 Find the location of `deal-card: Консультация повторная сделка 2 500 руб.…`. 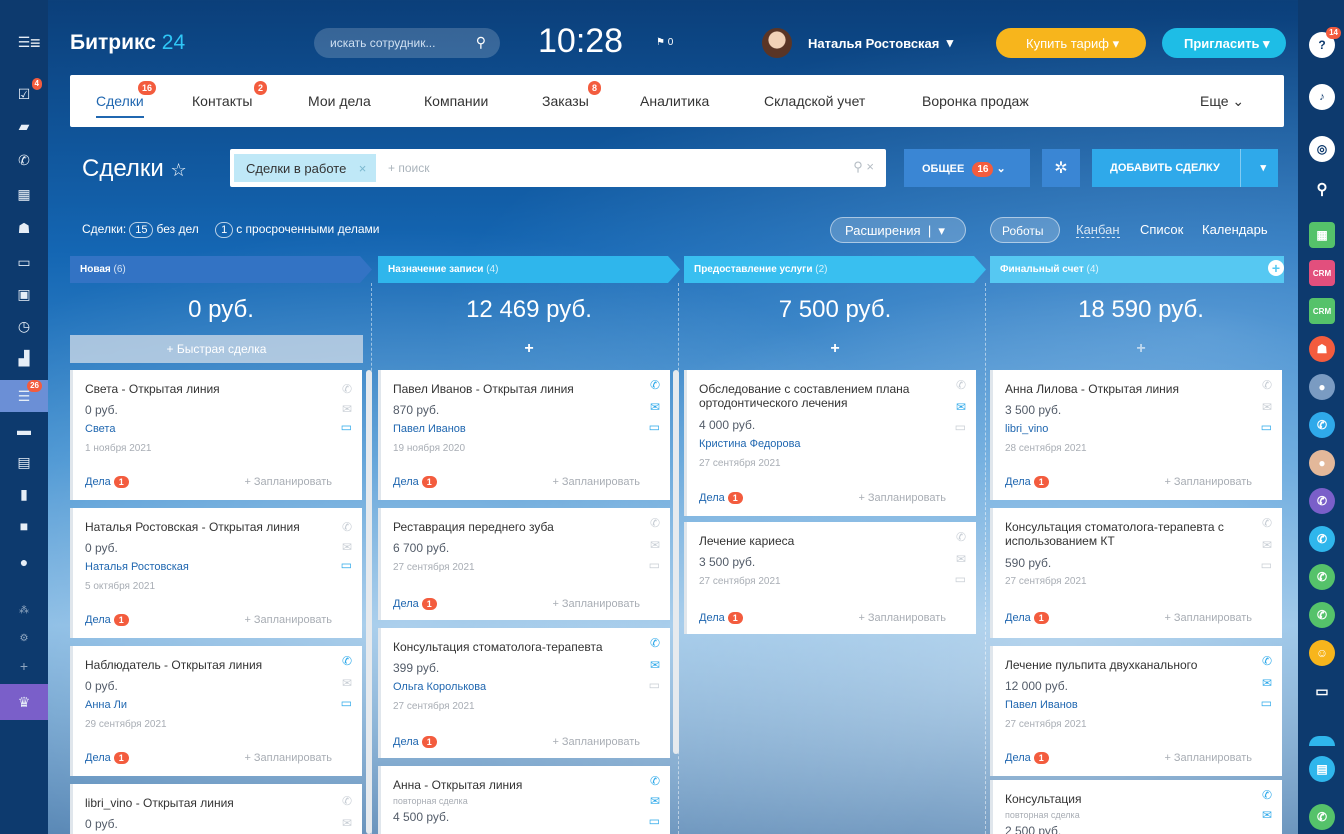

deal-card: Консультация повторная сделка 2 500 руб.… is located at coordinates (1136, 807).